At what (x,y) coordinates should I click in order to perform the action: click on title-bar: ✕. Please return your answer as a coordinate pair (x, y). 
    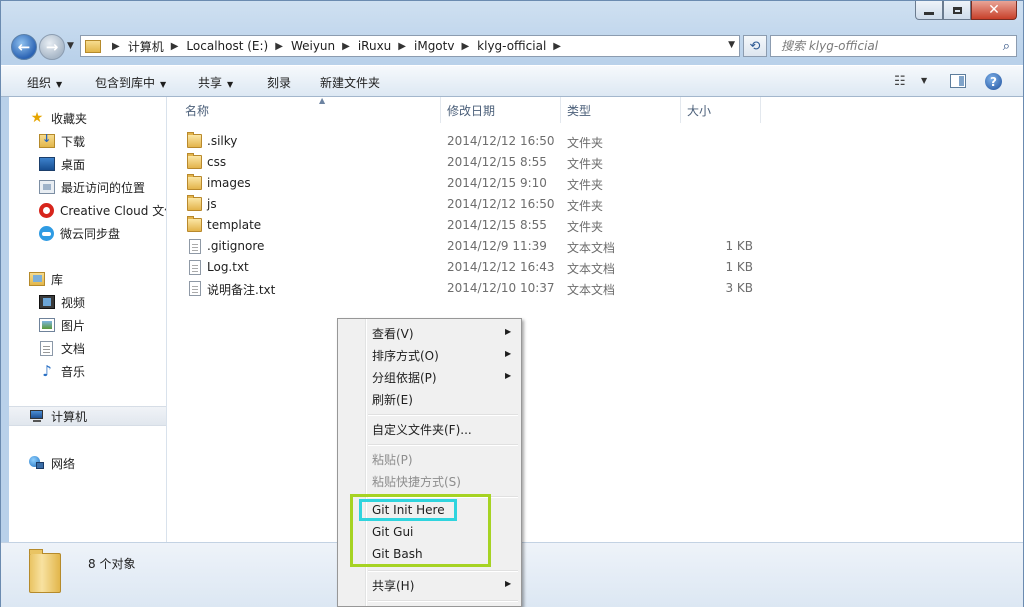
    Looking at the image, I should click on (512, 16).